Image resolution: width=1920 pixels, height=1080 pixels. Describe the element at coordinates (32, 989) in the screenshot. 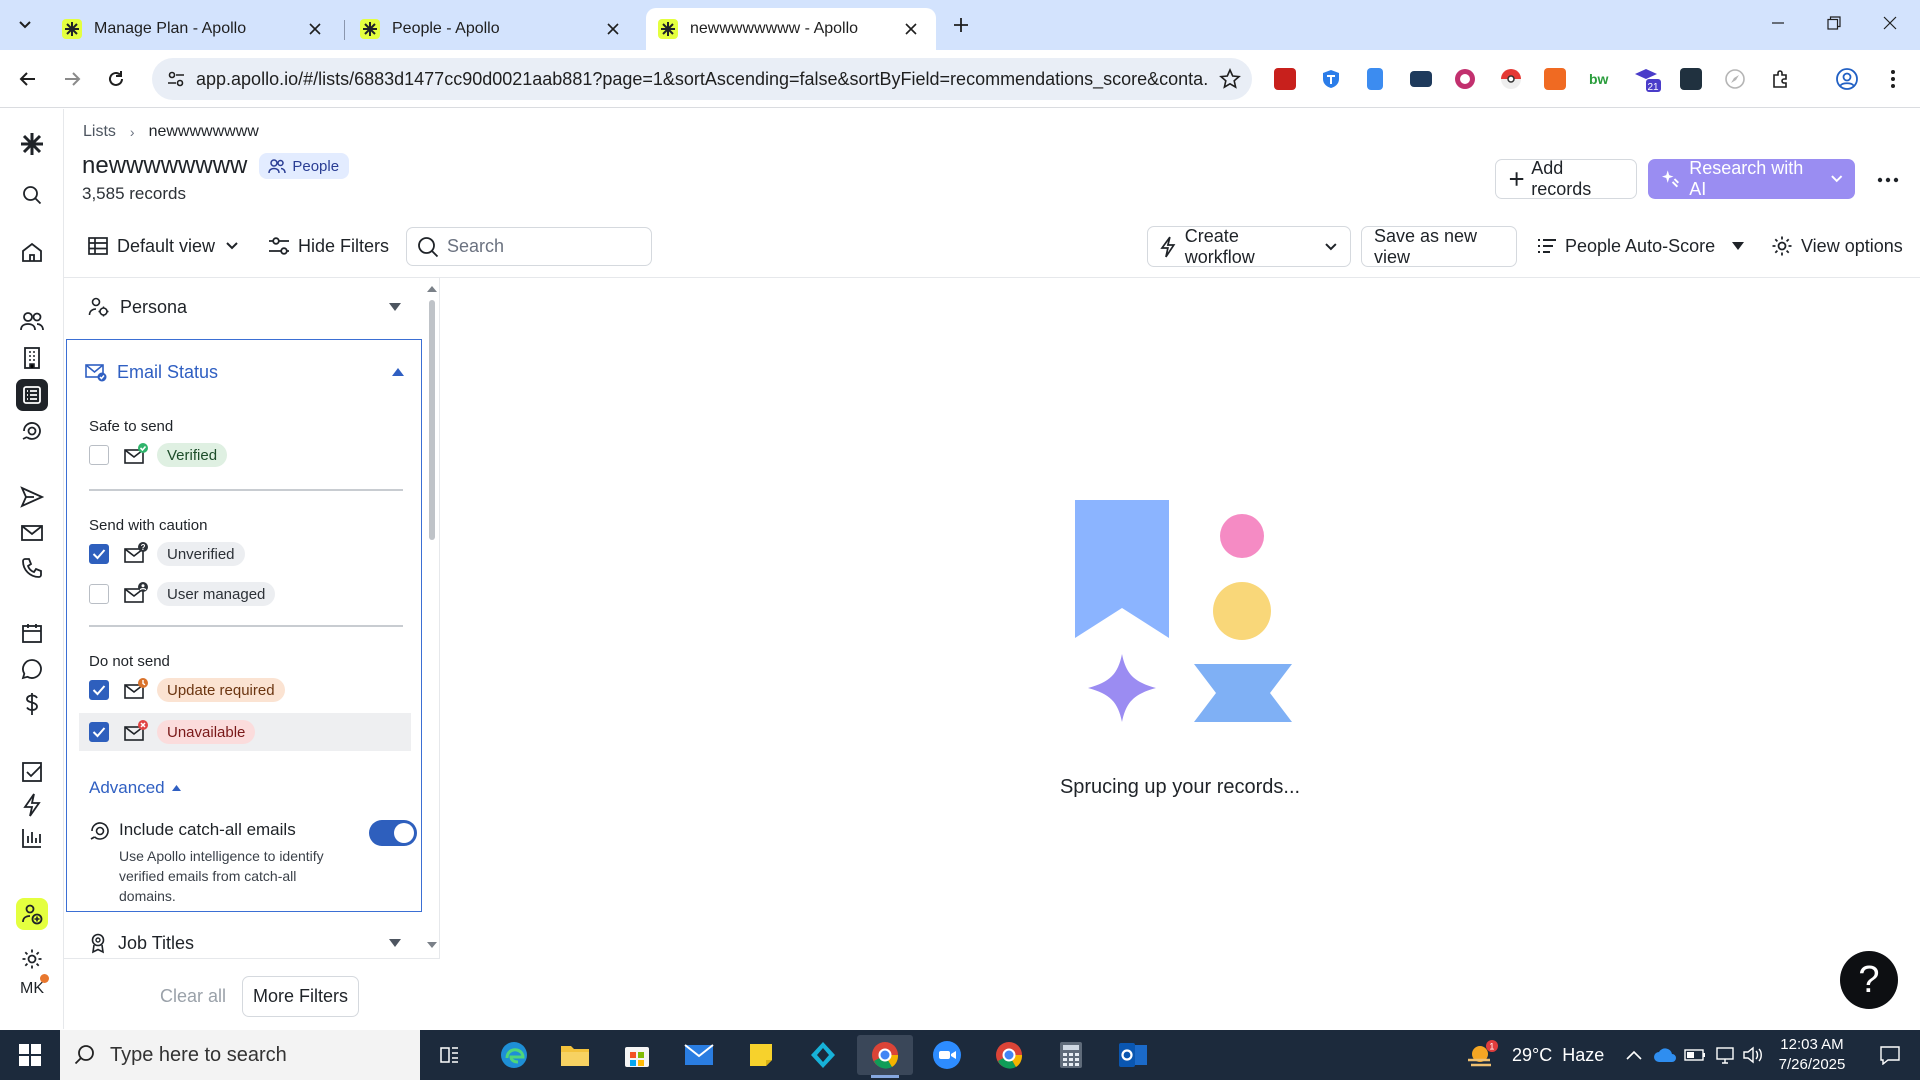

I see `user-avatar: MK` at that location.